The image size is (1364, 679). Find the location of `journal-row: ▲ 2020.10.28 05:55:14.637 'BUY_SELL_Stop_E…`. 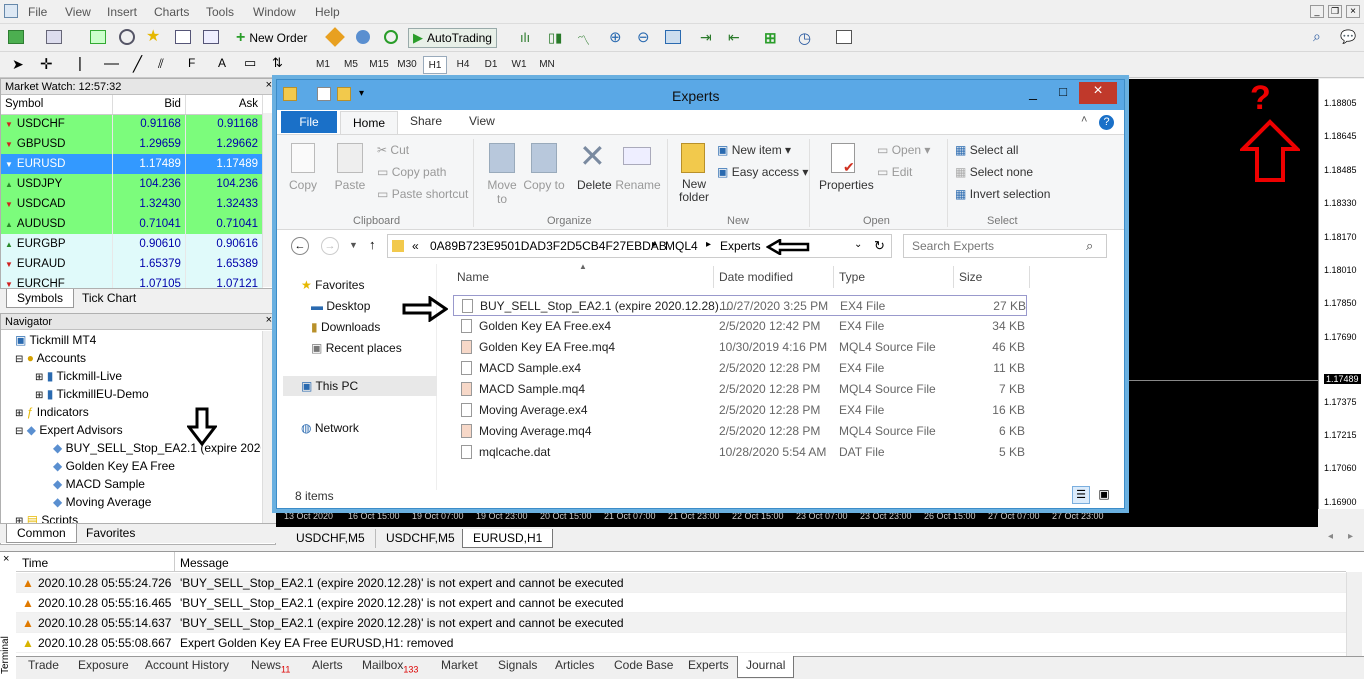

journal-row: ▲ 2020.10.28 05:55:14.637 'BUY_SELL_Stop_E… is located at coordinates (681, 623).